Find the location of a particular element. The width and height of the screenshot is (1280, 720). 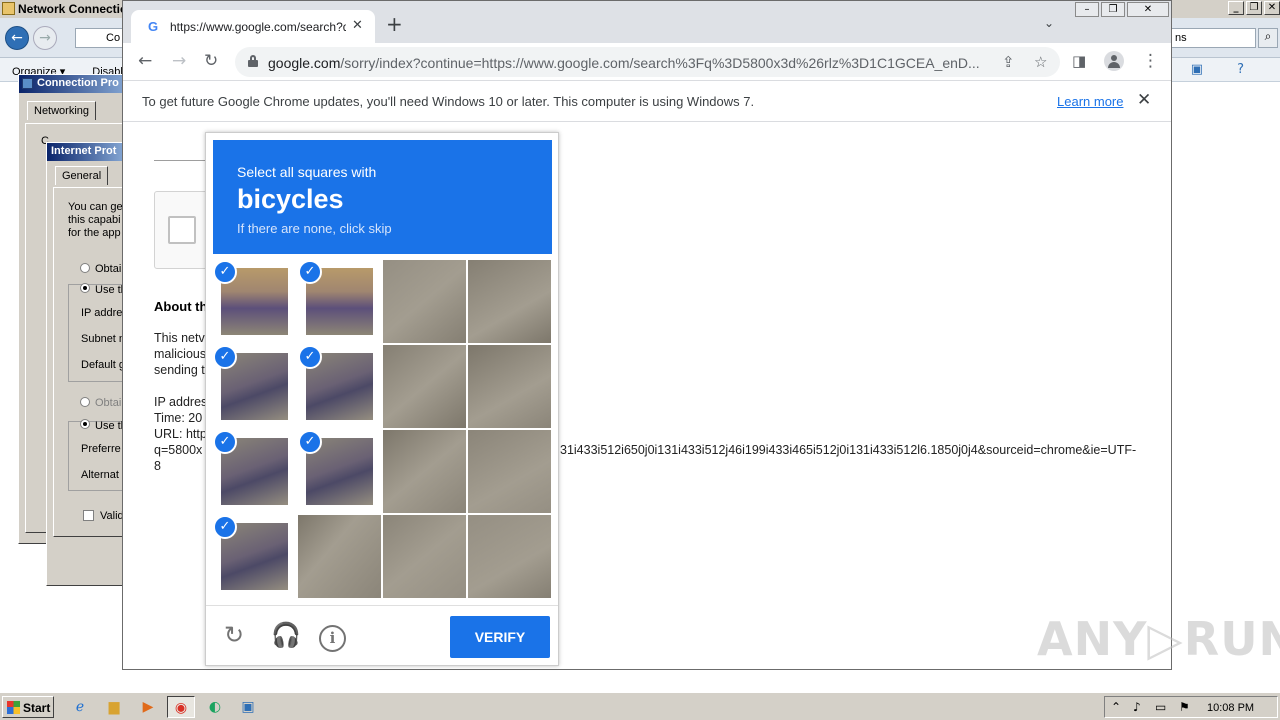

obtain-ip-label: Obtai is located at coordinates (108, 269).